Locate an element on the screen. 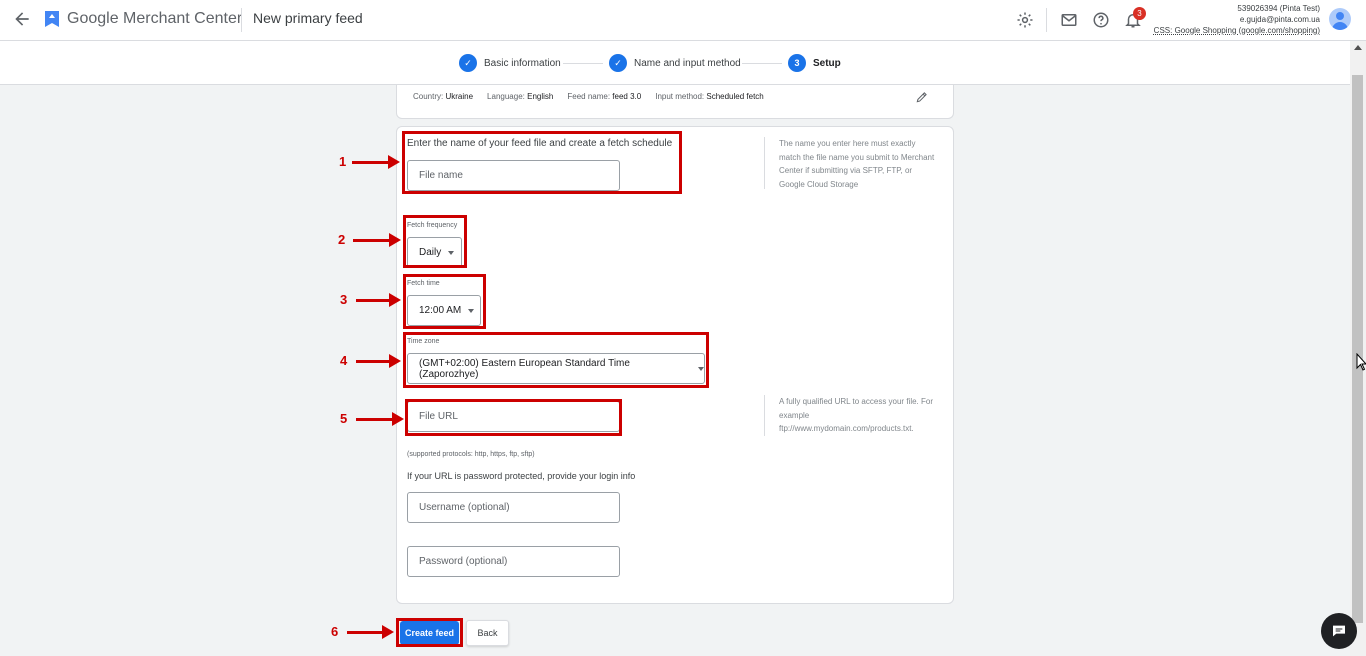  username-input: Username (optional) is located at coordinates (513, 507).